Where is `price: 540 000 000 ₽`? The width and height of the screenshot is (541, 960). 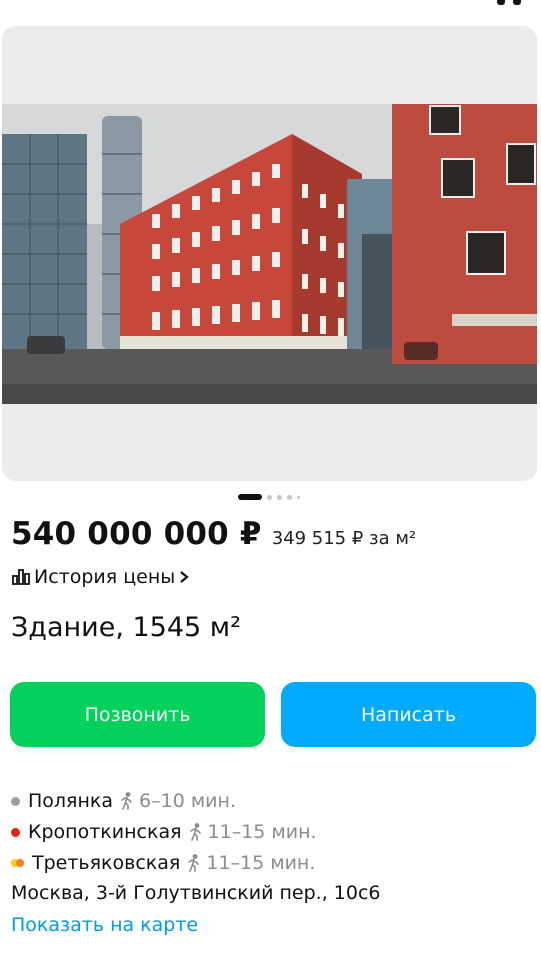
price: 540 000 000 ₽ is located at coordinates (136, 534).